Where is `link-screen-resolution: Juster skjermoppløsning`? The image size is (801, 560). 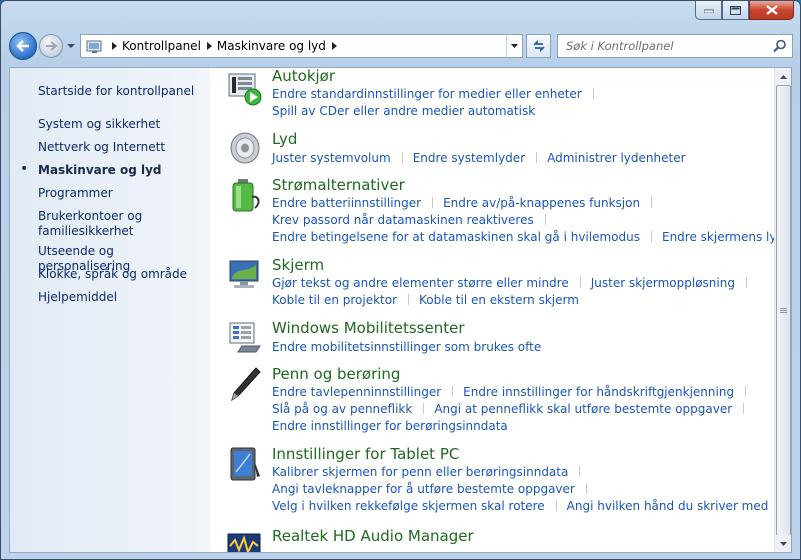 link-screen-resolution: Juster skjermoppløsning is located at coordinates (663, 283).